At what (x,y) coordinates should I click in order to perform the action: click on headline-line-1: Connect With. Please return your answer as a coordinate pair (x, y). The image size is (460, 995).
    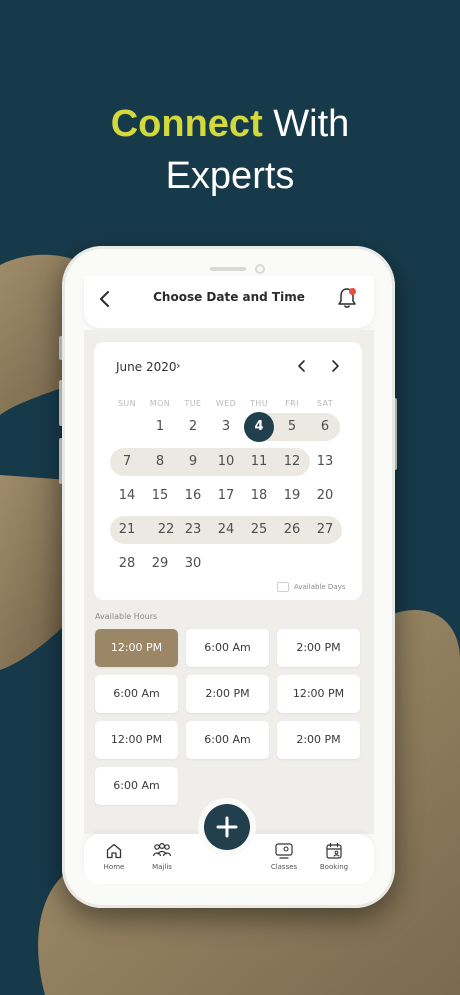
    Looking at the image, I should click on (230, 124).